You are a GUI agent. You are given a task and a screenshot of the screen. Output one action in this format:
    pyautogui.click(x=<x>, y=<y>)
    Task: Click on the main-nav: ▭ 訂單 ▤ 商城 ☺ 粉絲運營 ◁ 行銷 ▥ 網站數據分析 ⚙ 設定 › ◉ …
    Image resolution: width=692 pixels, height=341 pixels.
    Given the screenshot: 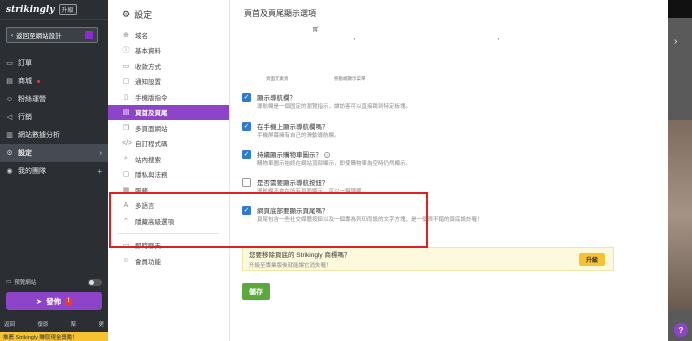 What is the action you would take?
    pyautogui.click(x=54, y=117)
    